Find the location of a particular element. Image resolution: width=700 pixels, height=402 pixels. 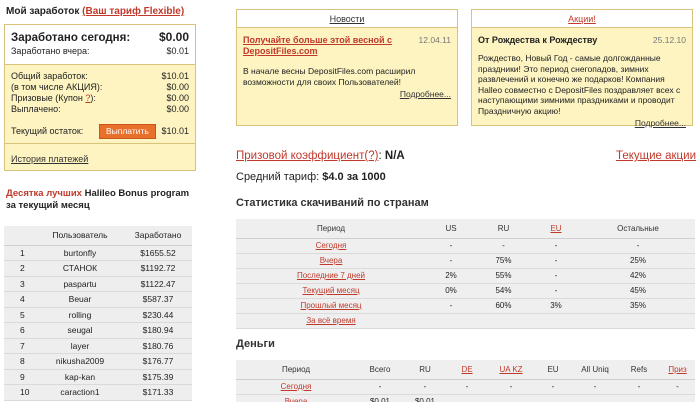

table-row: Последние 7 дней 2% 55% -42% is located at coordinates (465, 276).